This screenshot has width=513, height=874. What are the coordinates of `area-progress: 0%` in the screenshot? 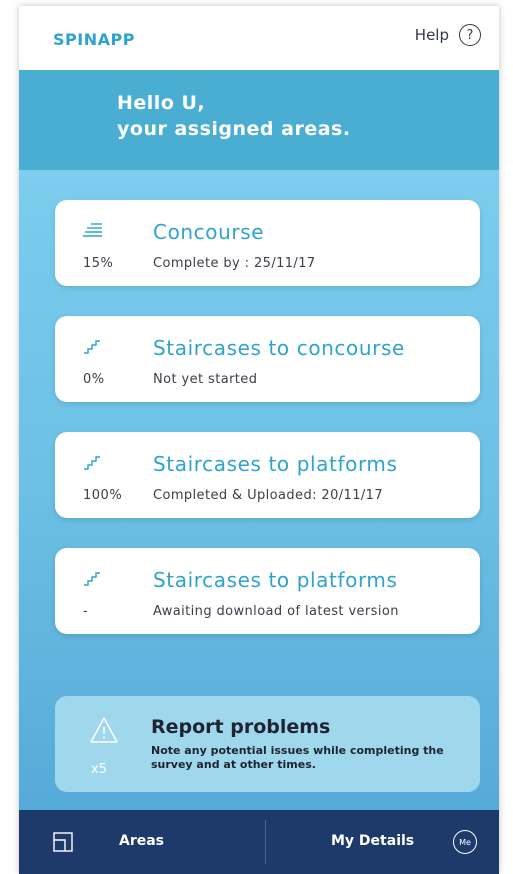 It's located at (94, 379).